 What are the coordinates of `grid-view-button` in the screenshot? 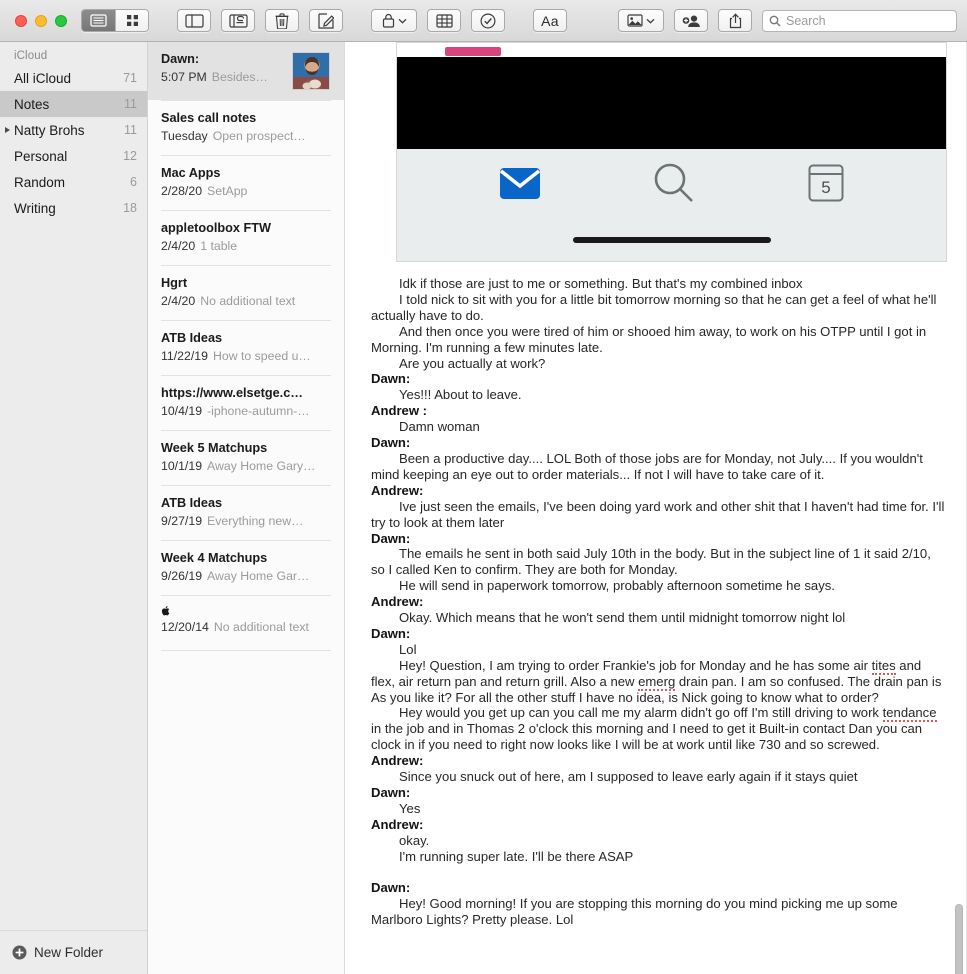 It's located at (131, 20).